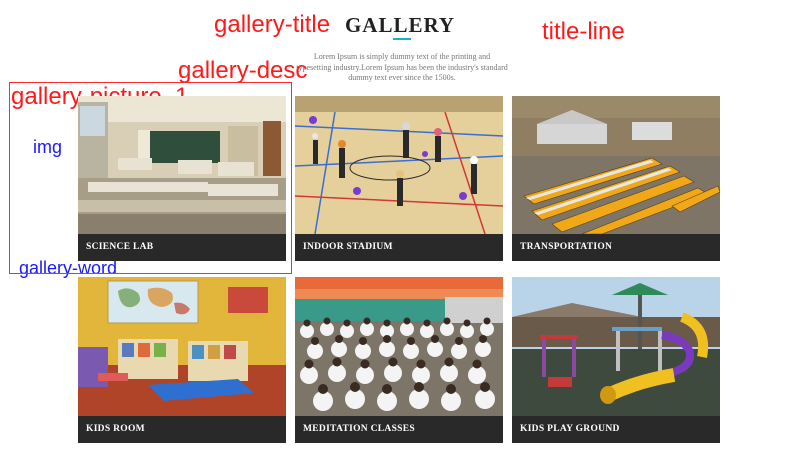 The height and width of the screenshot is (464, 800). What do you see at coordinates (616, 247) in the screenshot?
I see `gallery-word: TRANSPORTATION` at bounding box center [616, 247].